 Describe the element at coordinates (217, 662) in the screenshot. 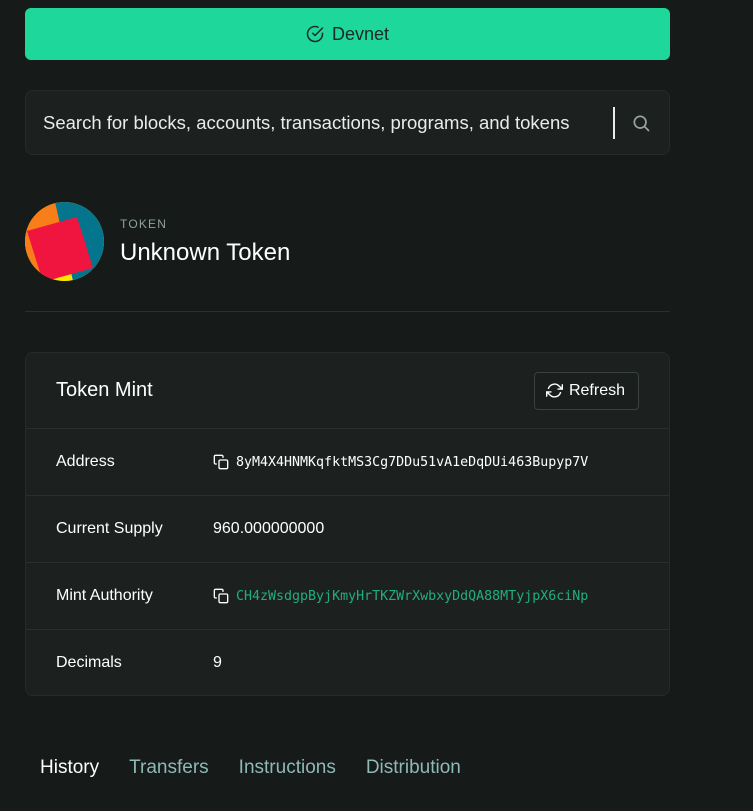

I see `decimals-value: 9` at that location.